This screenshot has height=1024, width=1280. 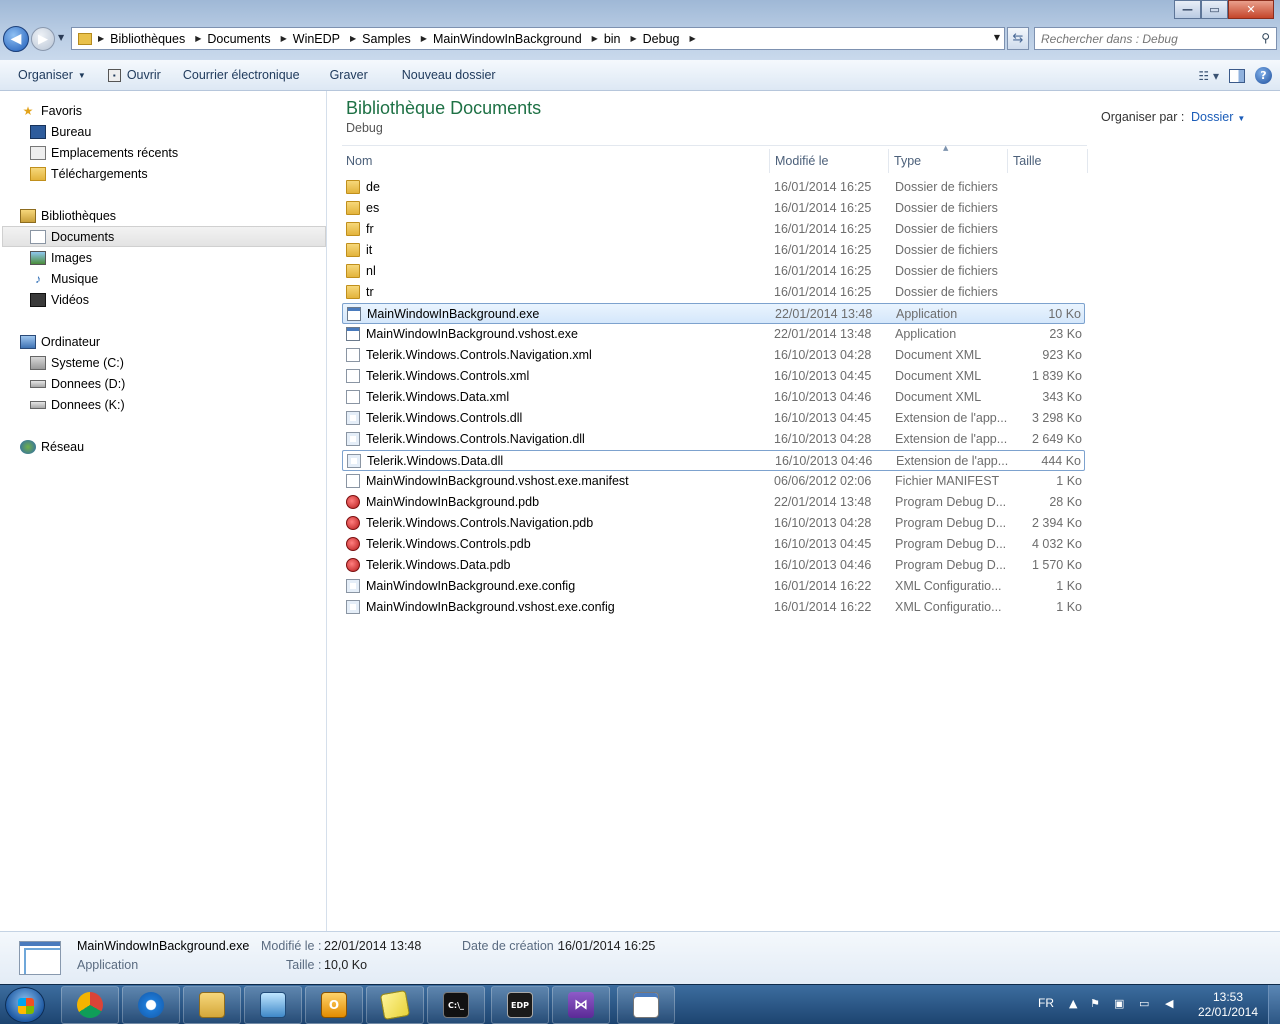 I want to click on folder-icon, so click(x=353, y=229).